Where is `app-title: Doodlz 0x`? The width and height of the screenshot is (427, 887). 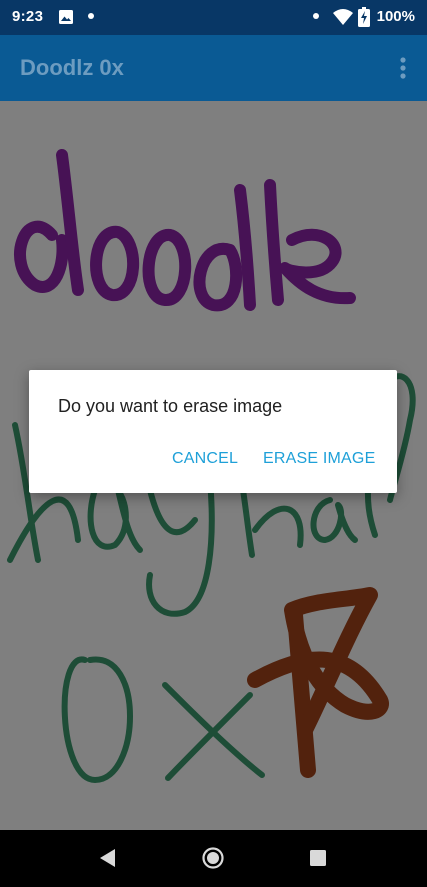 app-title: Doodlz 0x is located at coordinates (72, 67).